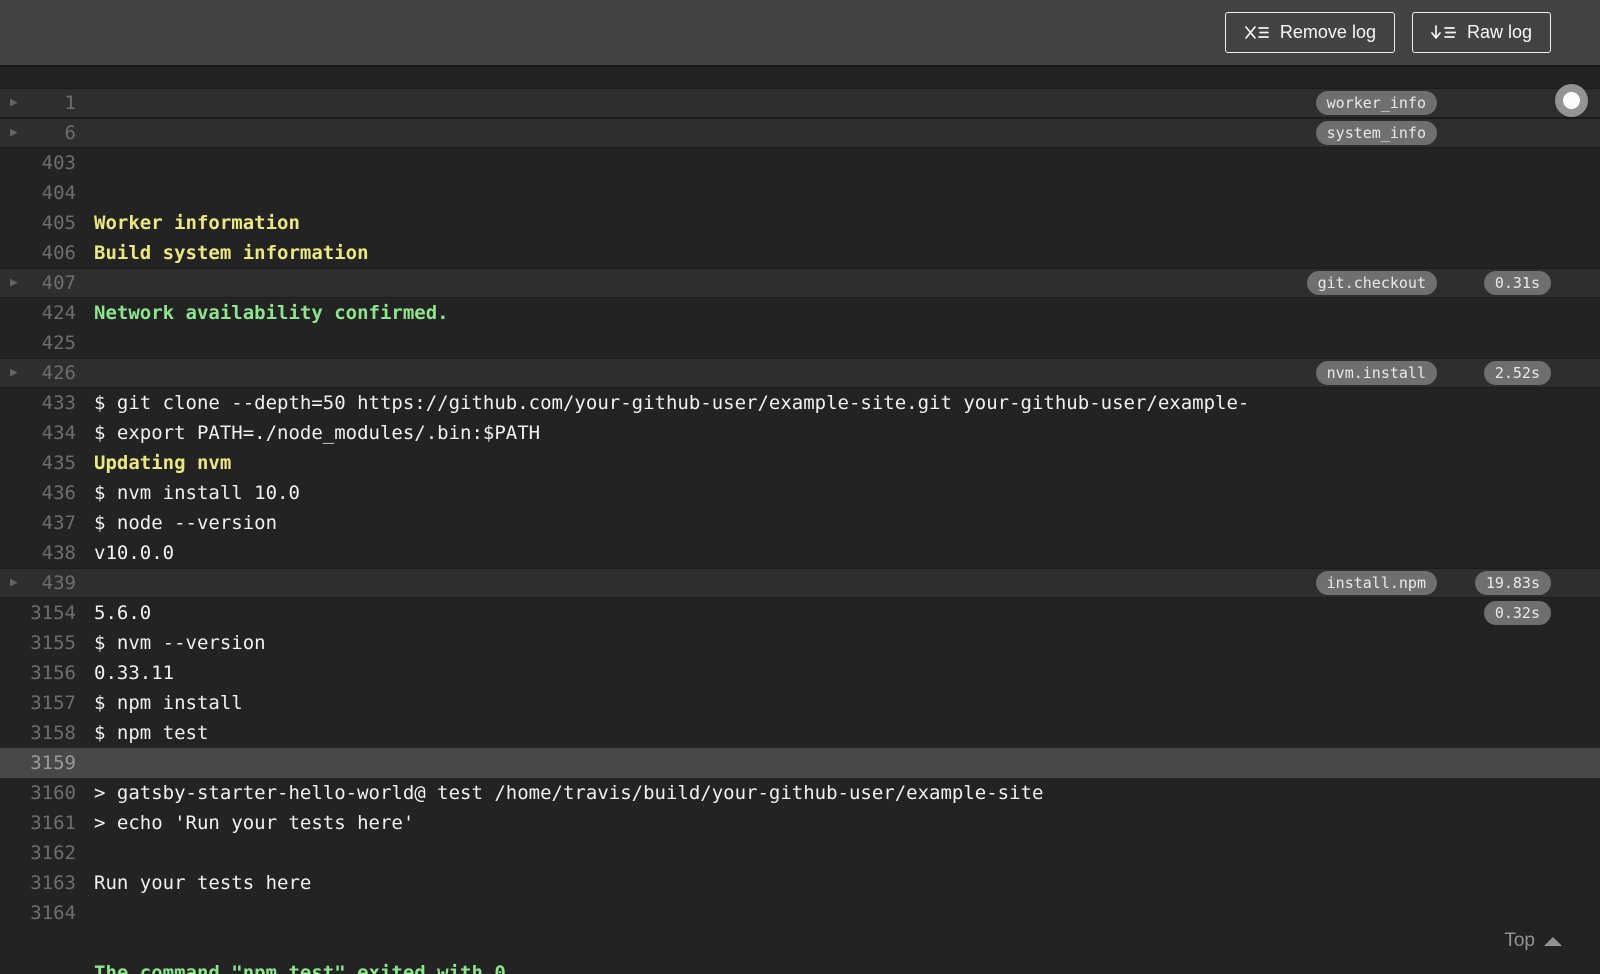 The height and width of the screenshot is (974, 1600). I want to click on log-line: 405, so click(800, 223).